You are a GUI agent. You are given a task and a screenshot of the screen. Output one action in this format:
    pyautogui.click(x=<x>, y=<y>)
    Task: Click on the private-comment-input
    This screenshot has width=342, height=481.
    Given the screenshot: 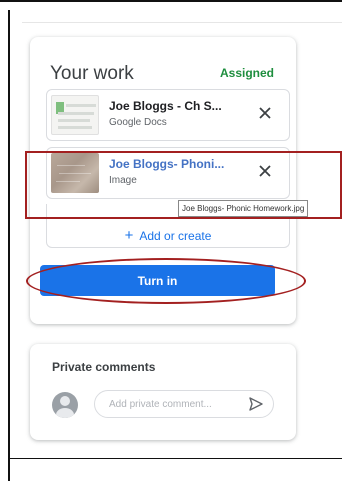 What is the action you would take?
    pyautogui.click(x=184, y=404)
    